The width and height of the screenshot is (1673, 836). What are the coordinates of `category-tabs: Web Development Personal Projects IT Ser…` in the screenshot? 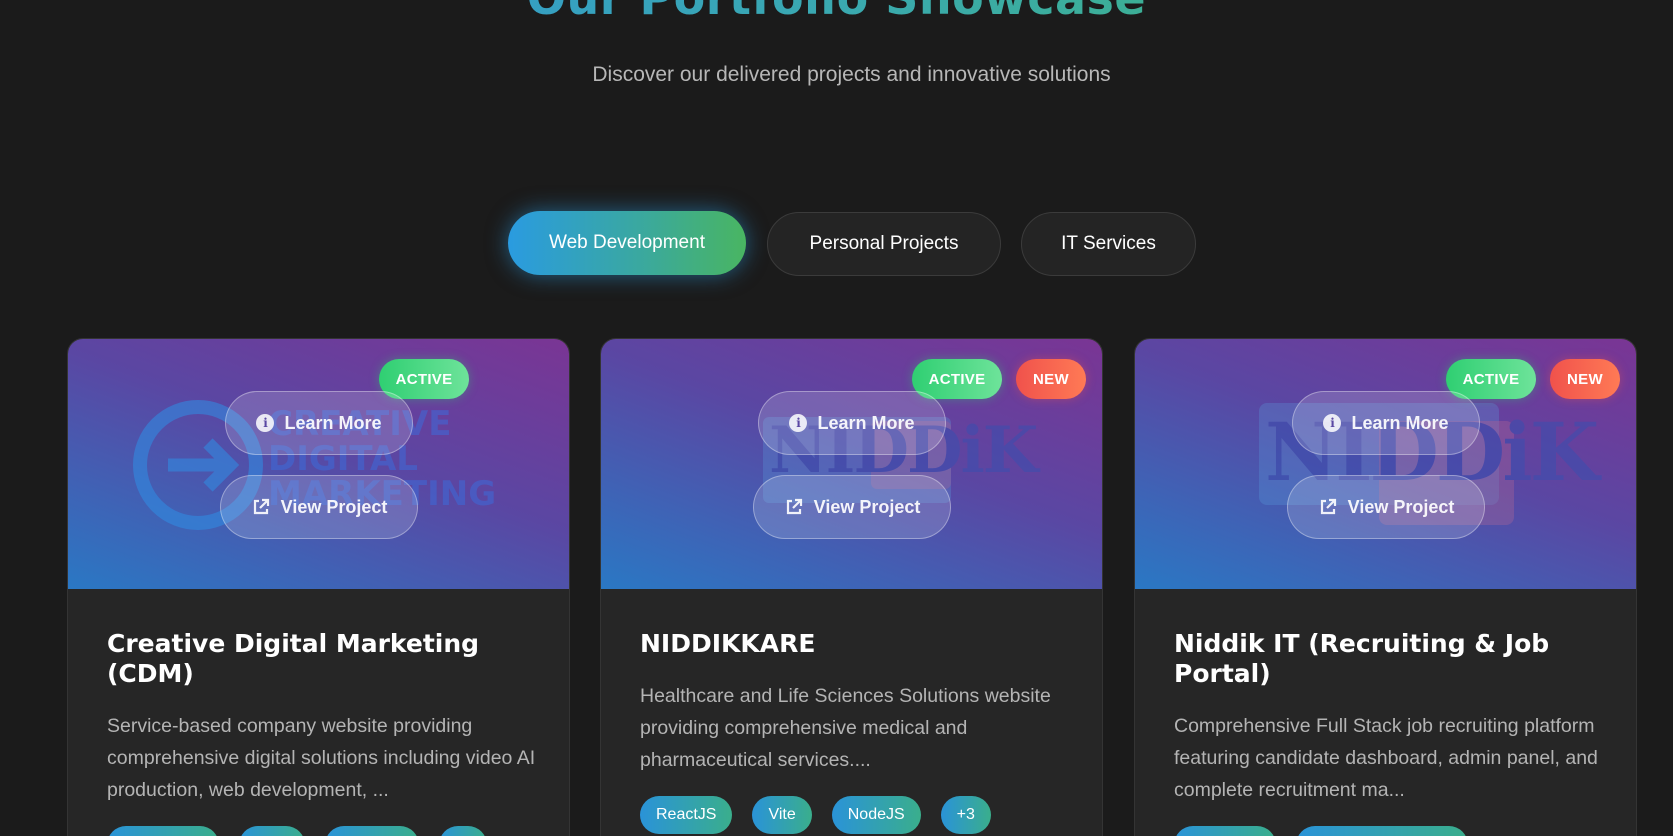 It's located at (836, 244).